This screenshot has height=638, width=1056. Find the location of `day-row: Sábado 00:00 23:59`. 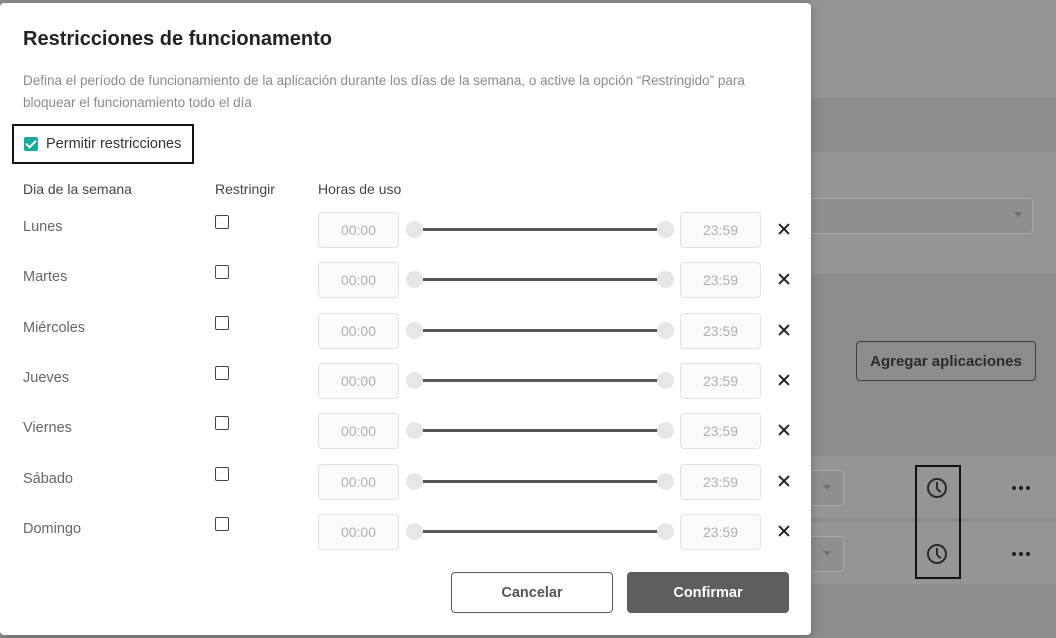

day-row: Sábado 00:00 23:59 is located at coordinates (405, 484).